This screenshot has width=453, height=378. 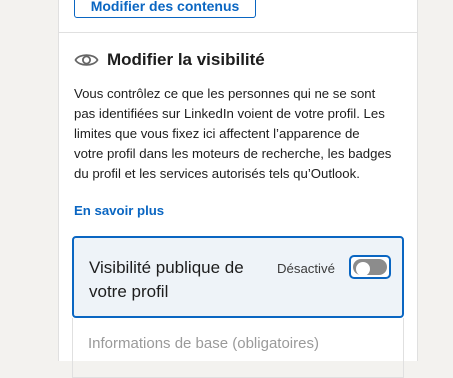 I want to click on learn-more-link: En savoir plus, so click(x=119, y=211).